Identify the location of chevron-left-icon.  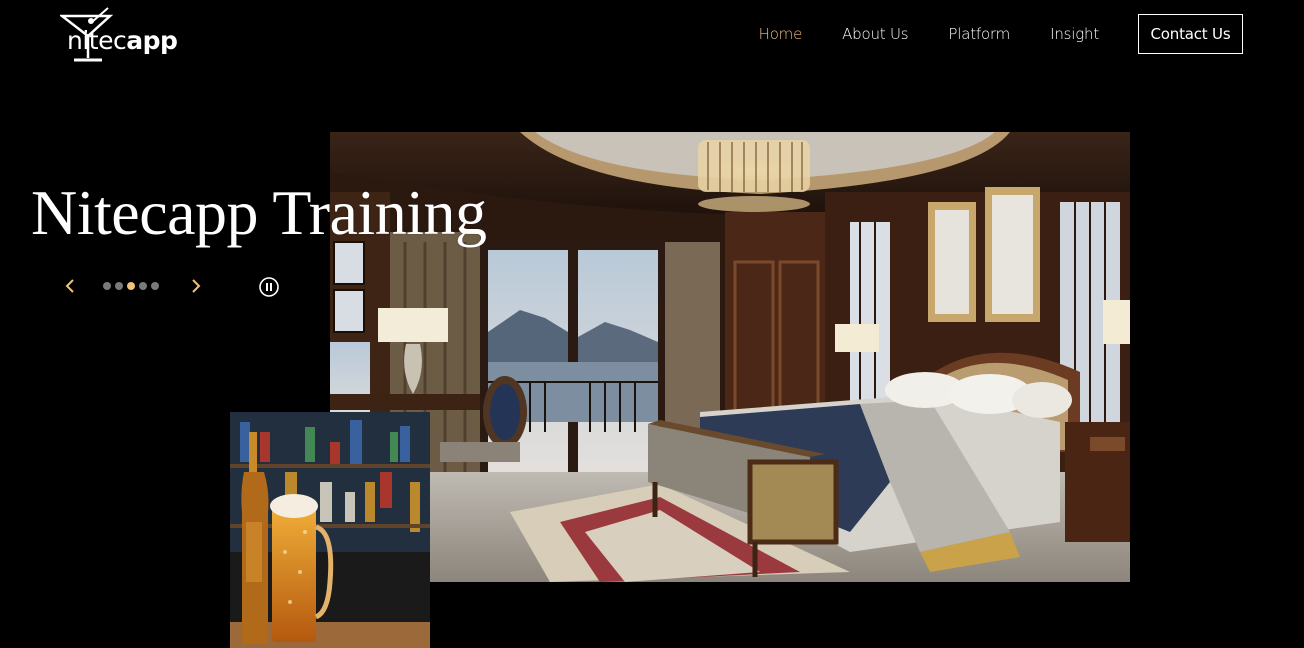
(69, 286).